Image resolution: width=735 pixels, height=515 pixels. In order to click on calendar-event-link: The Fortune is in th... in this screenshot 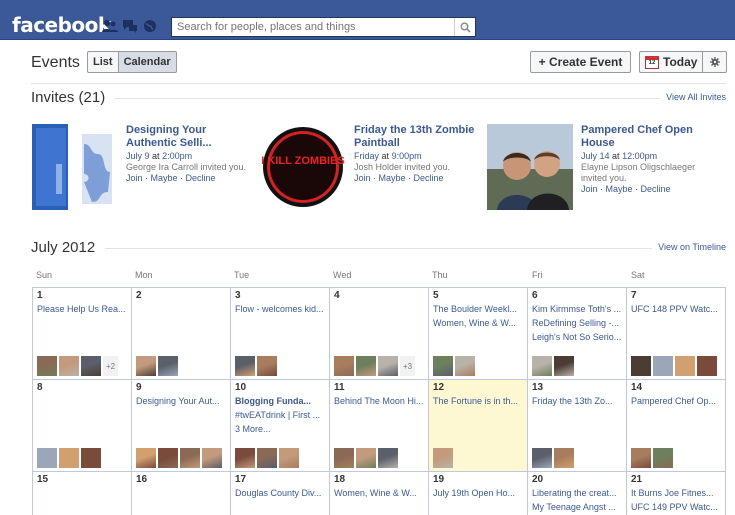, I will do `click(478, 401)`.